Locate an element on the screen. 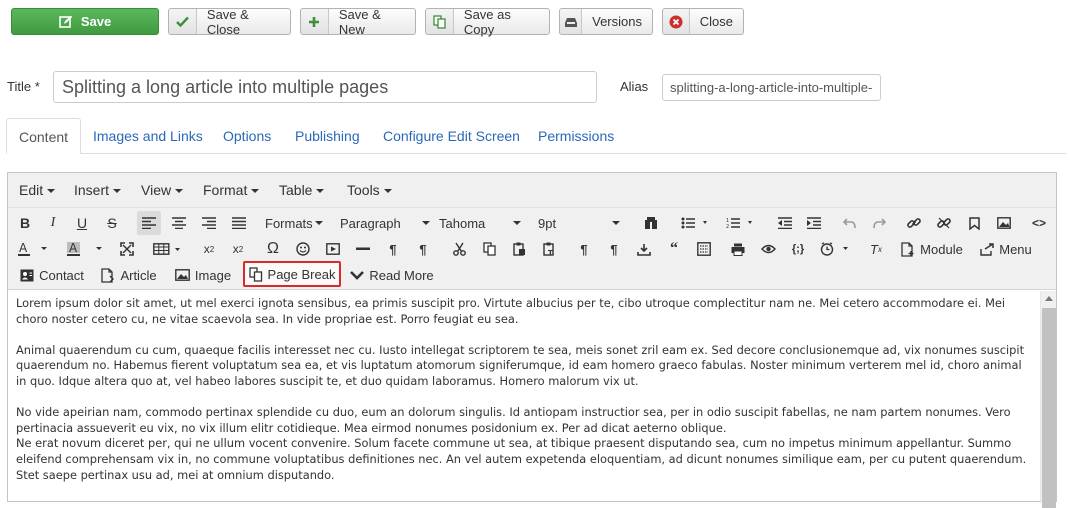 The height and width of the screenshot is (508, 1070). bookmark-icon is located at coordinates (974, 223).